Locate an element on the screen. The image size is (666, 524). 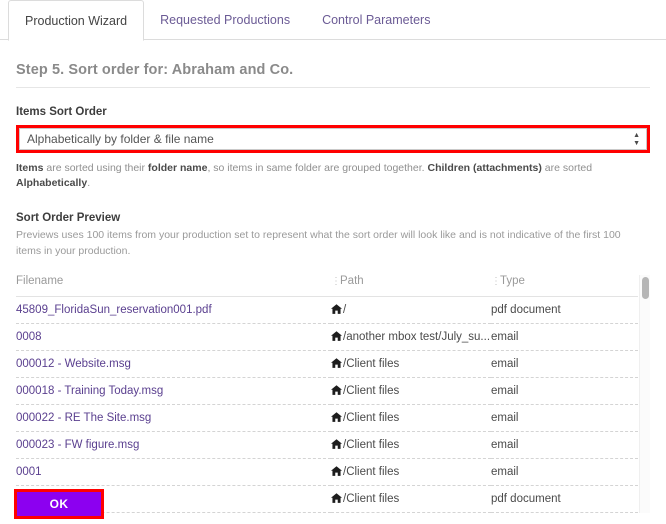
tab-production-wizard: Production Wizard is located at coordinates (76, 20).